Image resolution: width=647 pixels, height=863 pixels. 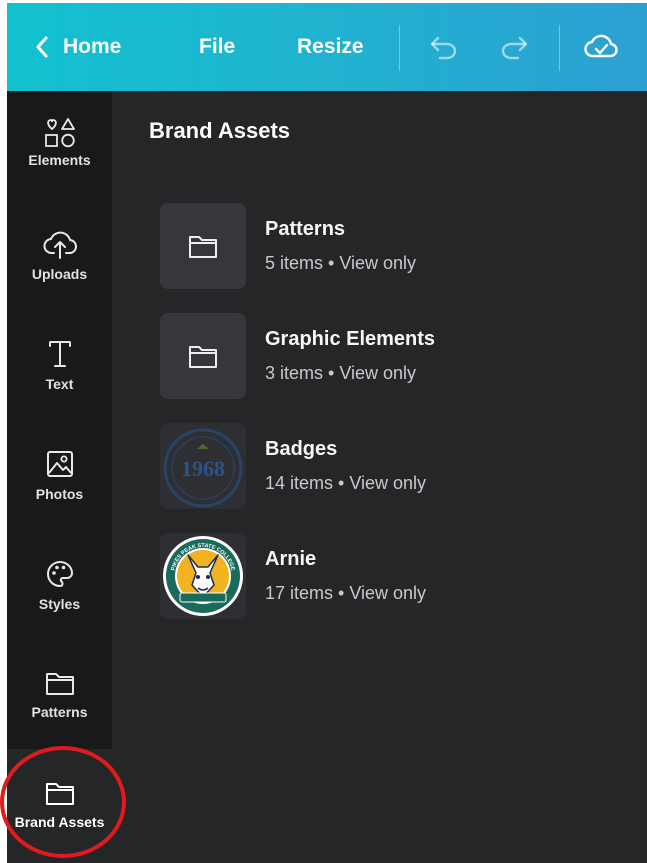 I want to click on sidebar-item-label: Elements, so click(x=59, y=160).